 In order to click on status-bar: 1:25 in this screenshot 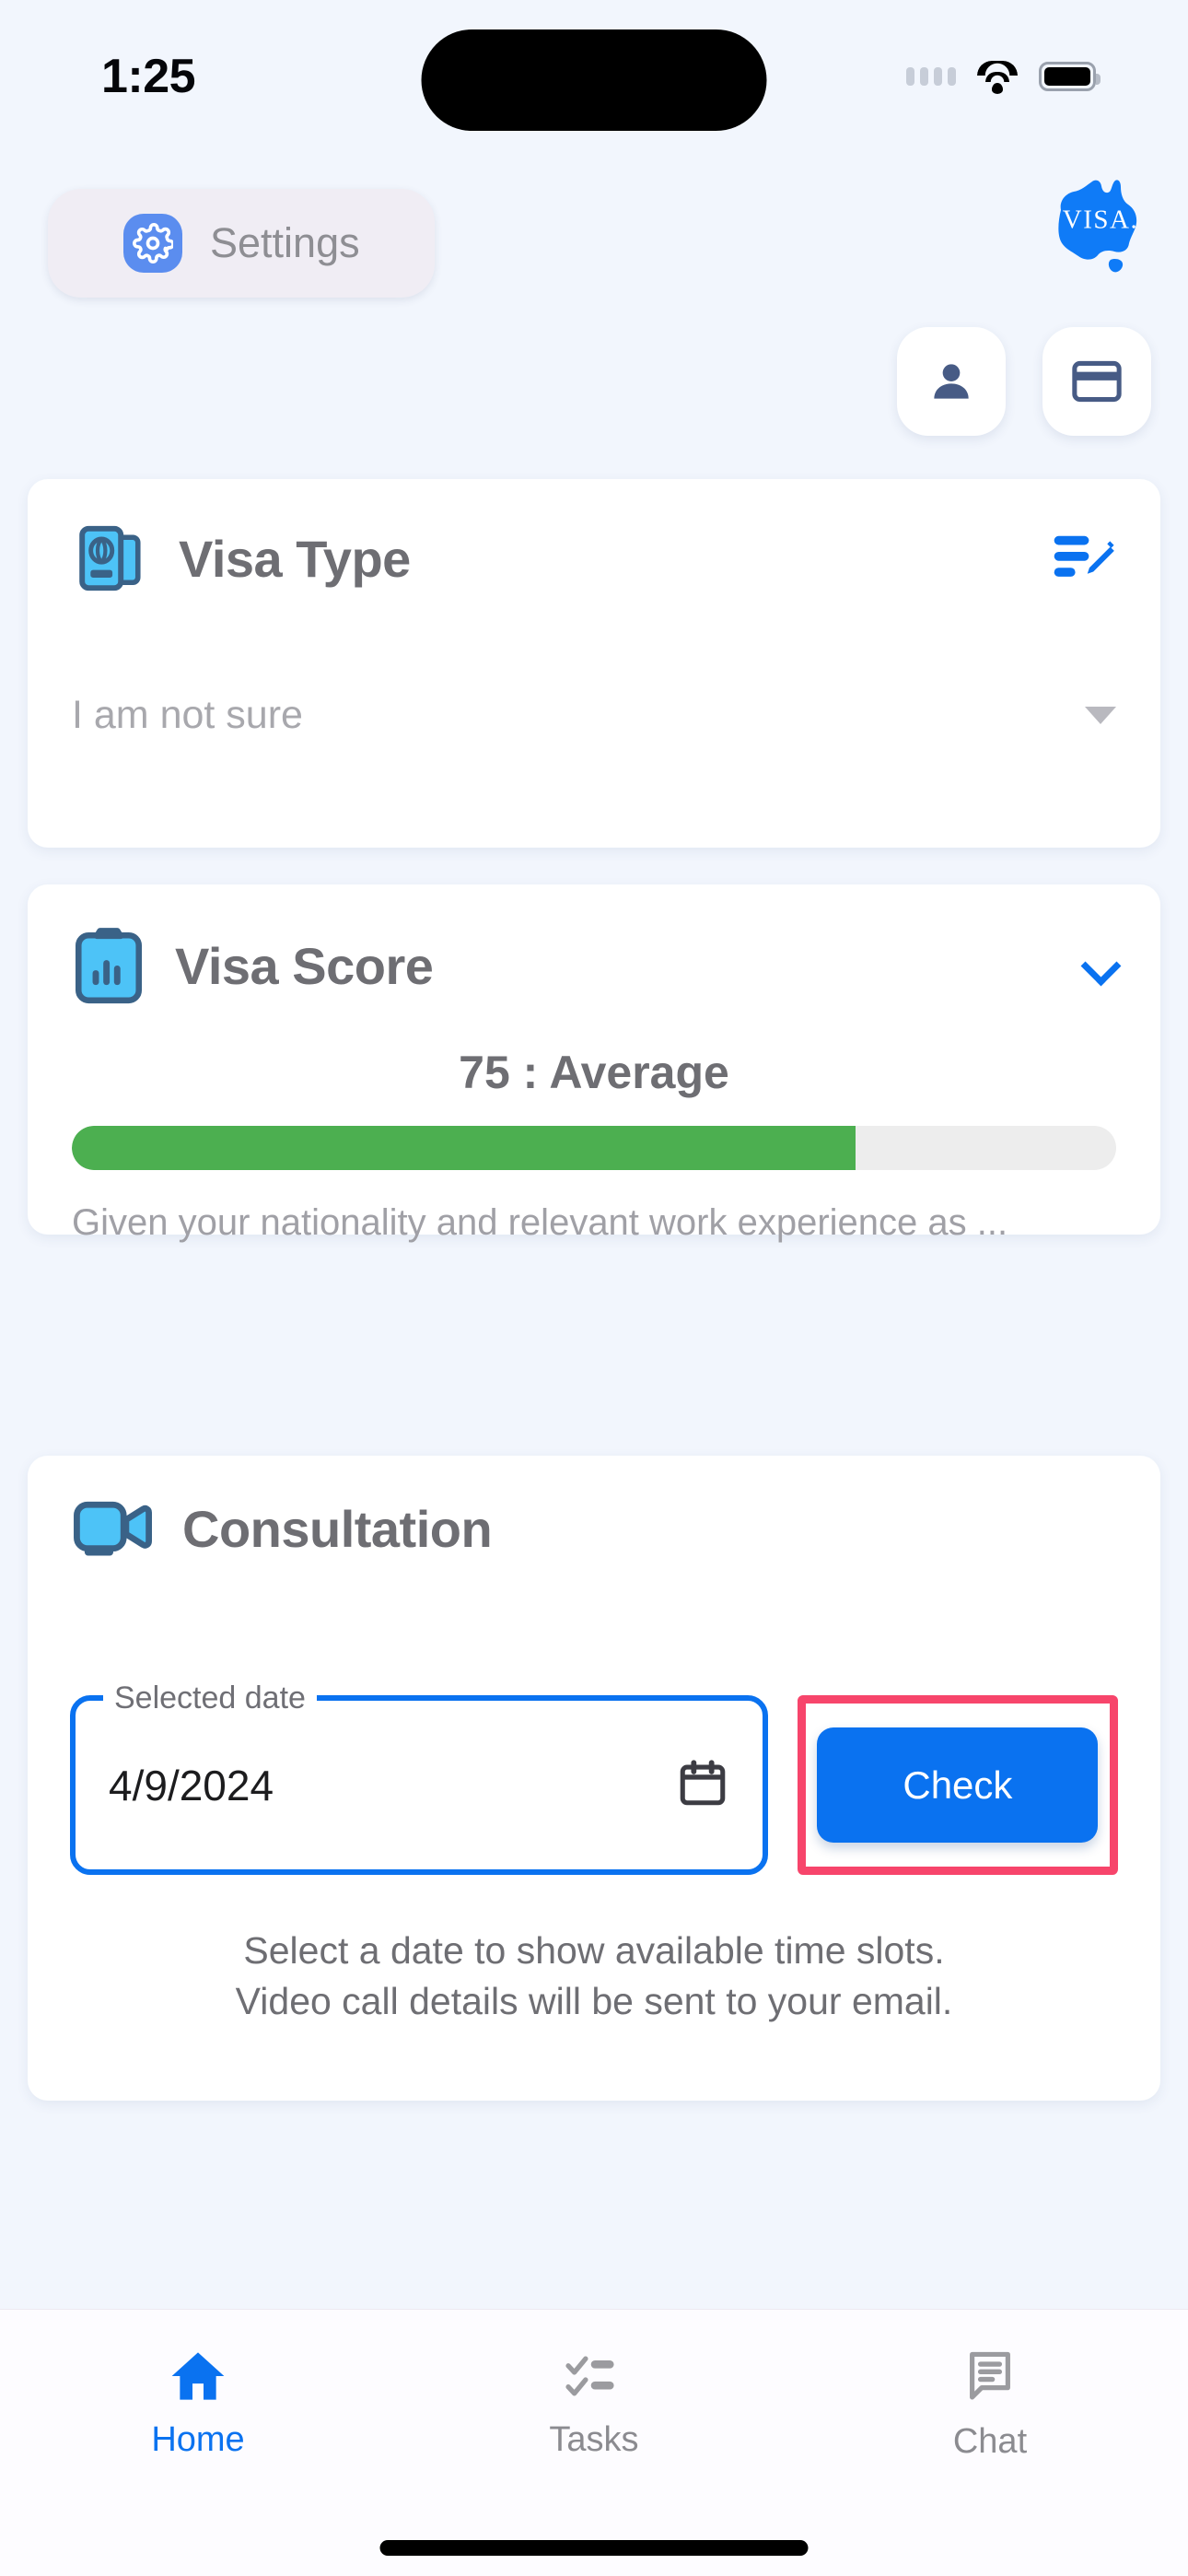, I will do `click(594, 73)`.